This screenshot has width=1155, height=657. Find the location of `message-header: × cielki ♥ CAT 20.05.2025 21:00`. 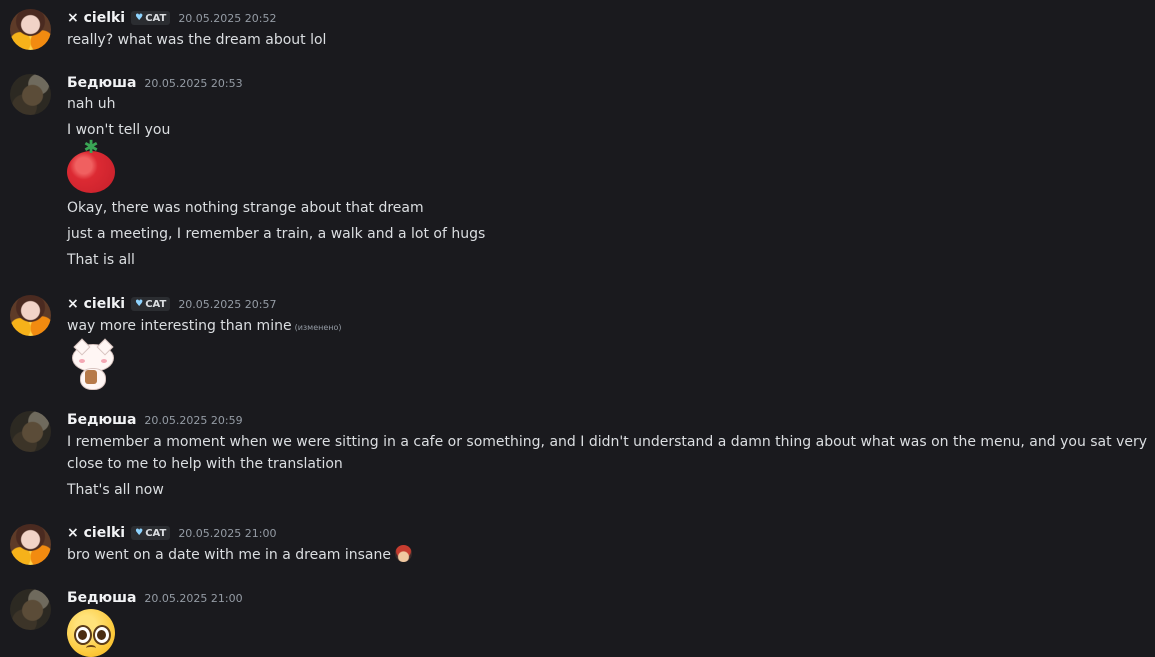

message-header: × cielki ♥ CAT 20.05.2025 21:00 is located at coordinates (172, 533).